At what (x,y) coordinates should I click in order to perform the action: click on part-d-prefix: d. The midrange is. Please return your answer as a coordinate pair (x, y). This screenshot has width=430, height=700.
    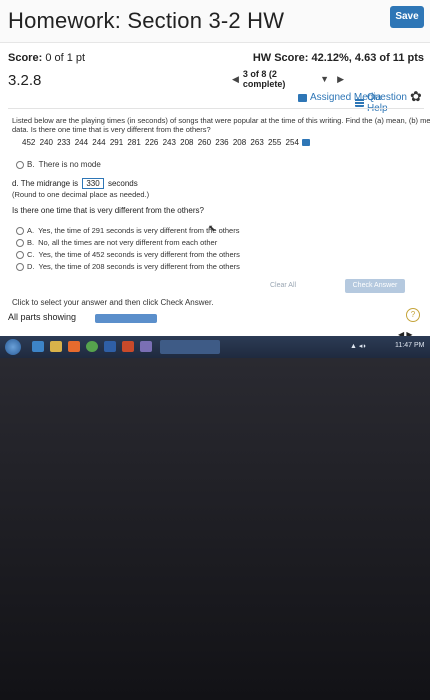
    Looking at the image, I should click on (45, 183).